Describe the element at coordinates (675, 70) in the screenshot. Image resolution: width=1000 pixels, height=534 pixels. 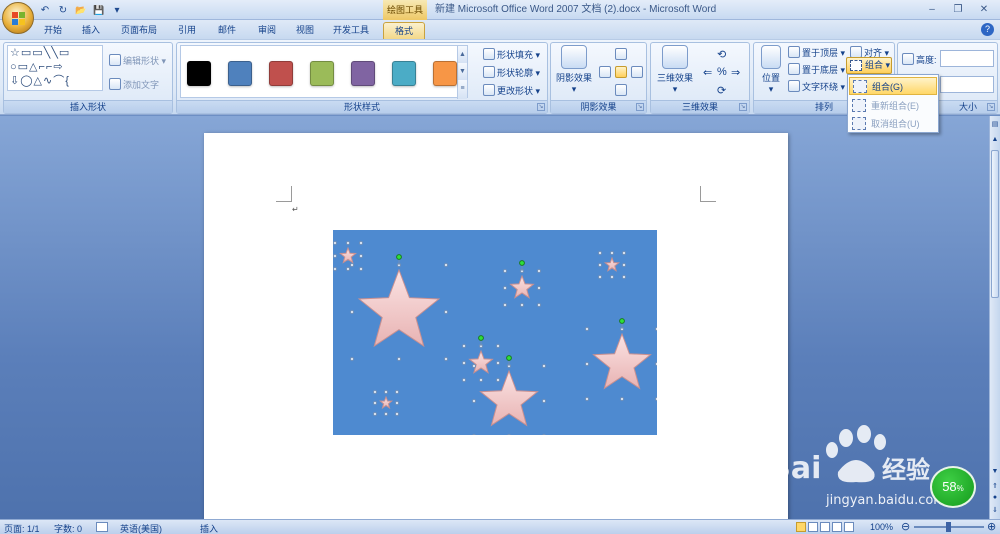
I see `3d-effects-button: 三维效果 ▾` at that location.